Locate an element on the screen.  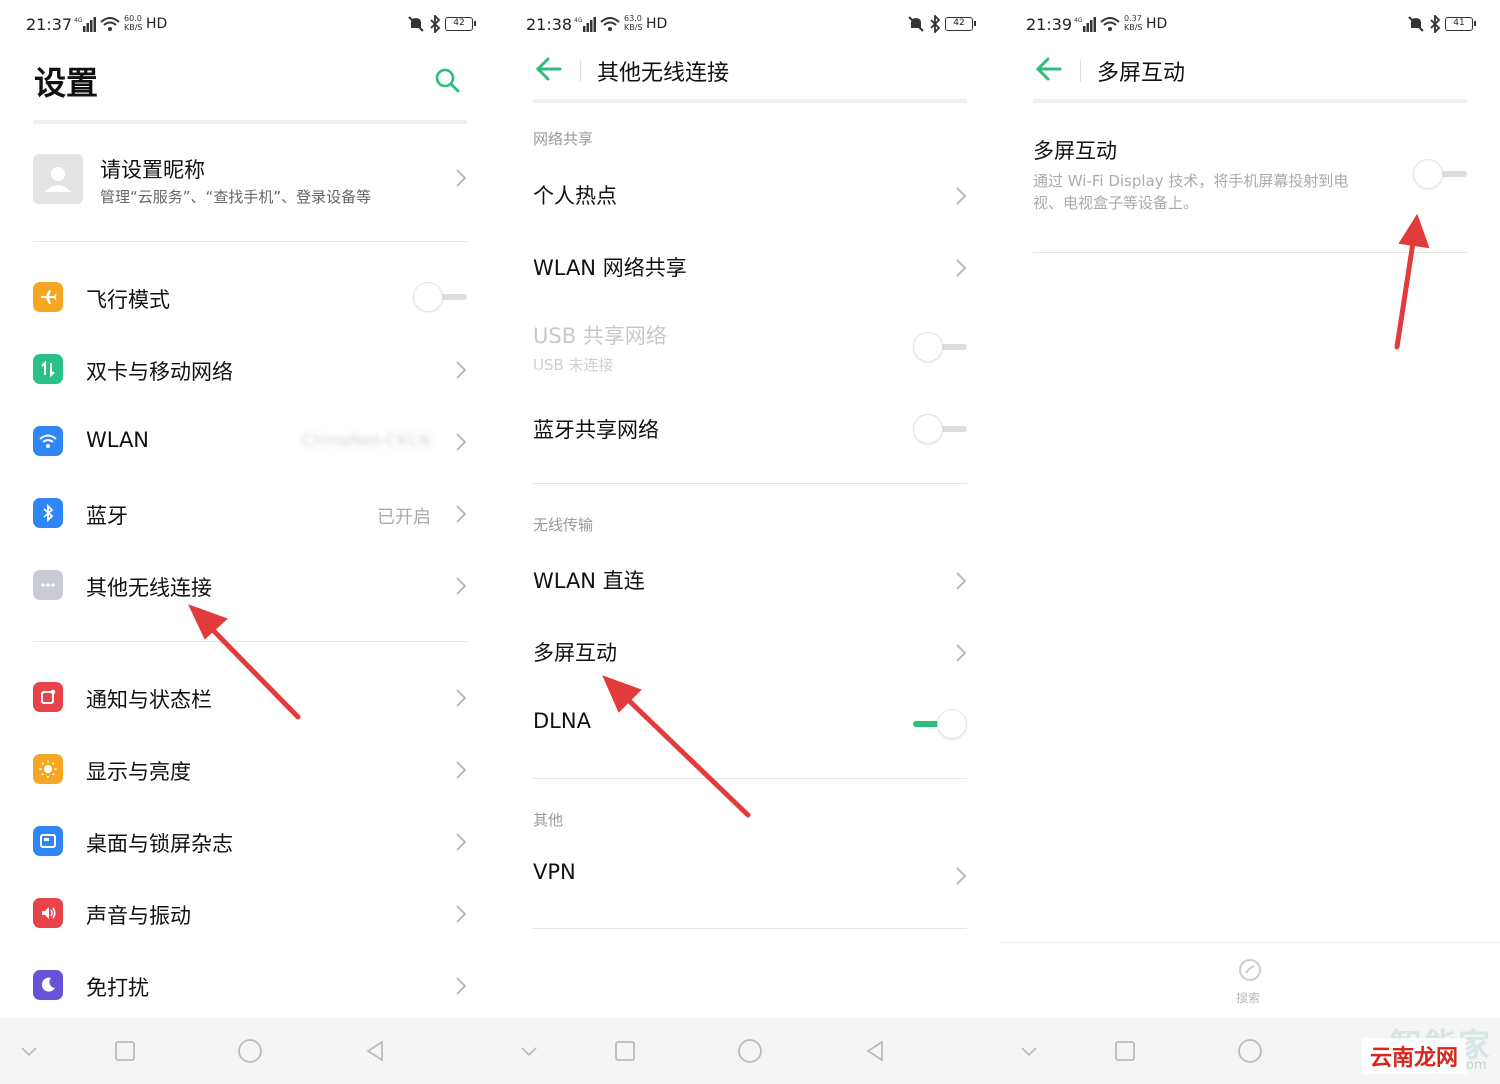
item-label: 个人热点 is located at coordinates (575, 196).